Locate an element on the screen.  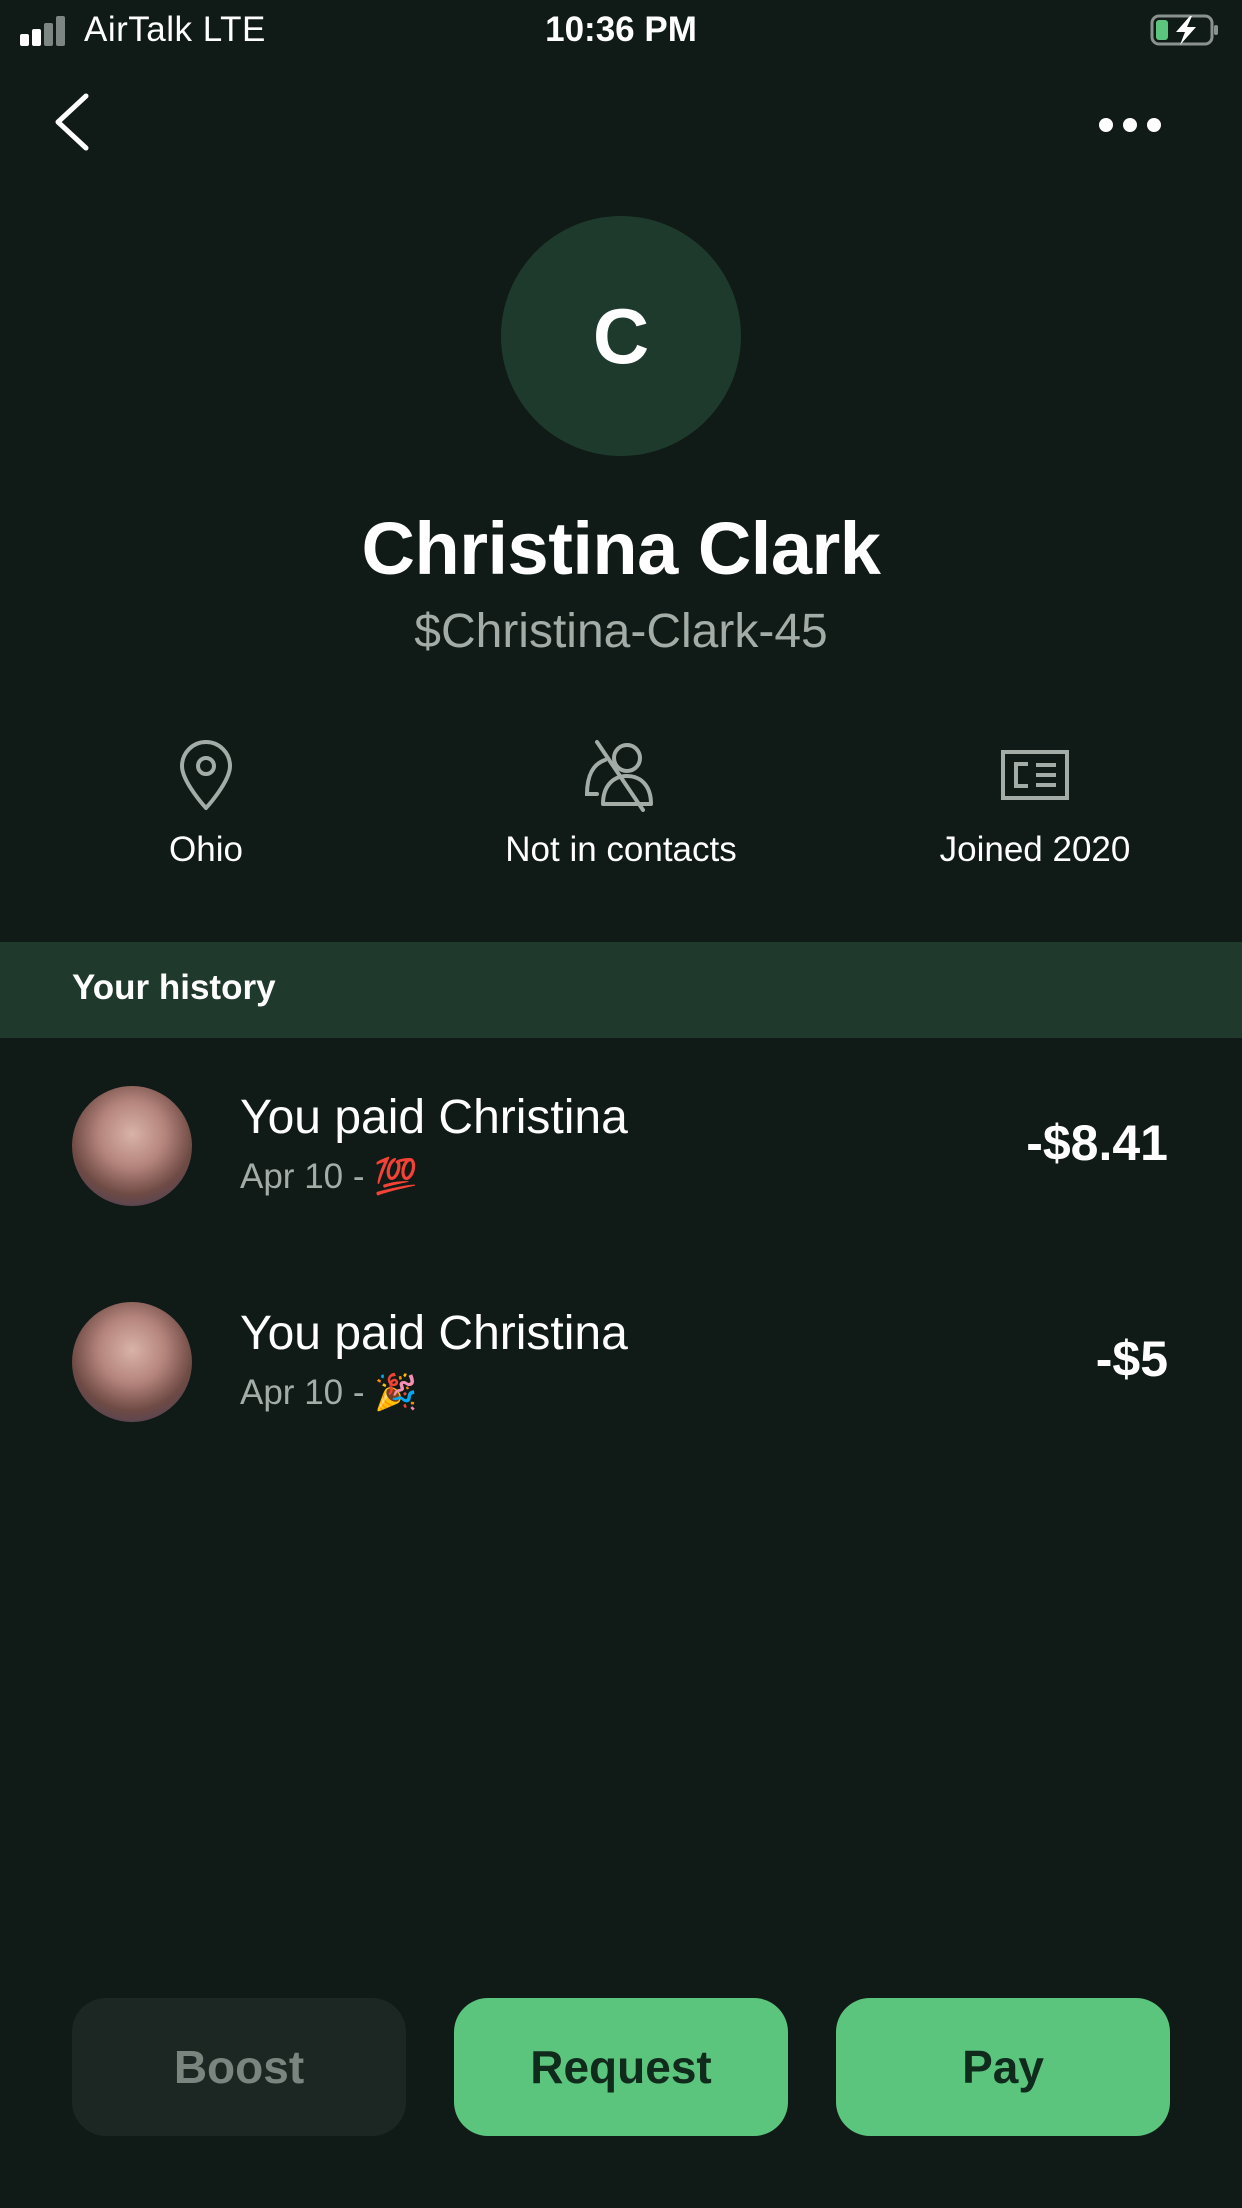
history-title: Your history is located at coordinates (174, 987).